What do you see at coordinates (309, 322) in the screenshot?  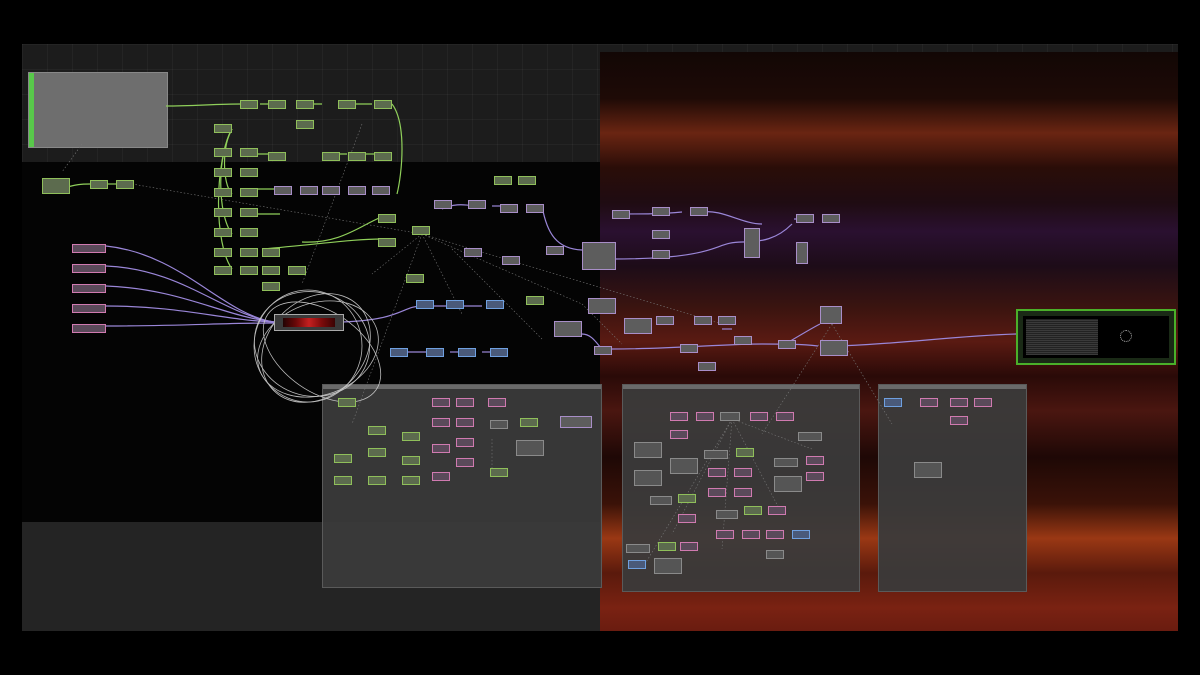 I see `ramp-top-node` at bounding box center [309, 322].